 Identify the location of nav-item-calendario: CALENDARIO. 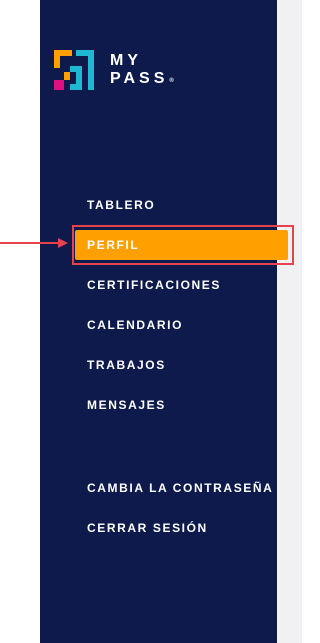
(158, 325).